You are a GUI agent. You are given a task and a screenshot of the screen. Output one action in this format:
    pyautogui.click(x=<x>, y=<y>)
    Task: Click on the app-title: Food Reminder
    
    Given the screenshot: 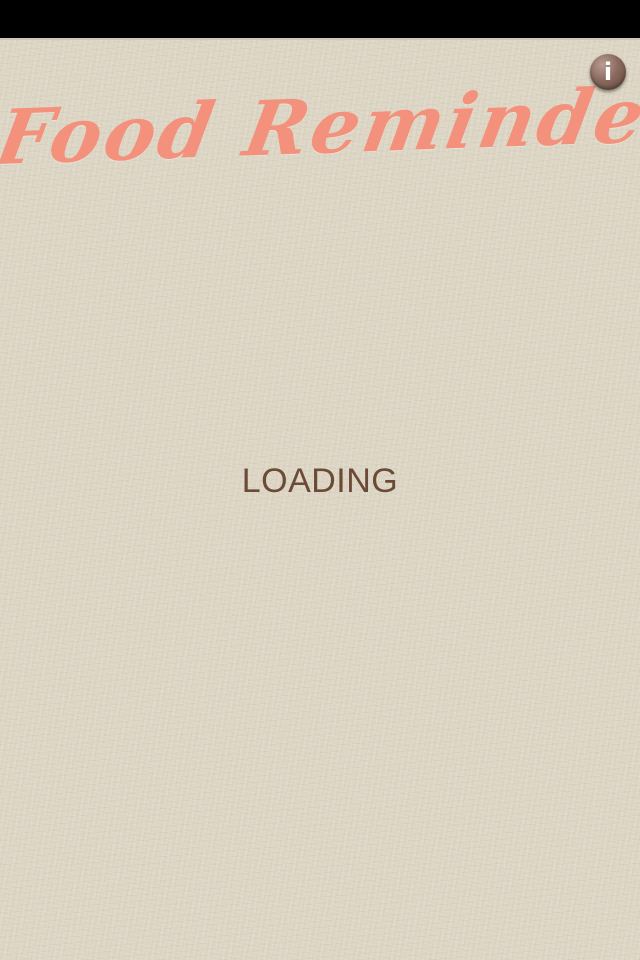 What is the action you would take?
    pyautogui.click(x=320, y=126)
    